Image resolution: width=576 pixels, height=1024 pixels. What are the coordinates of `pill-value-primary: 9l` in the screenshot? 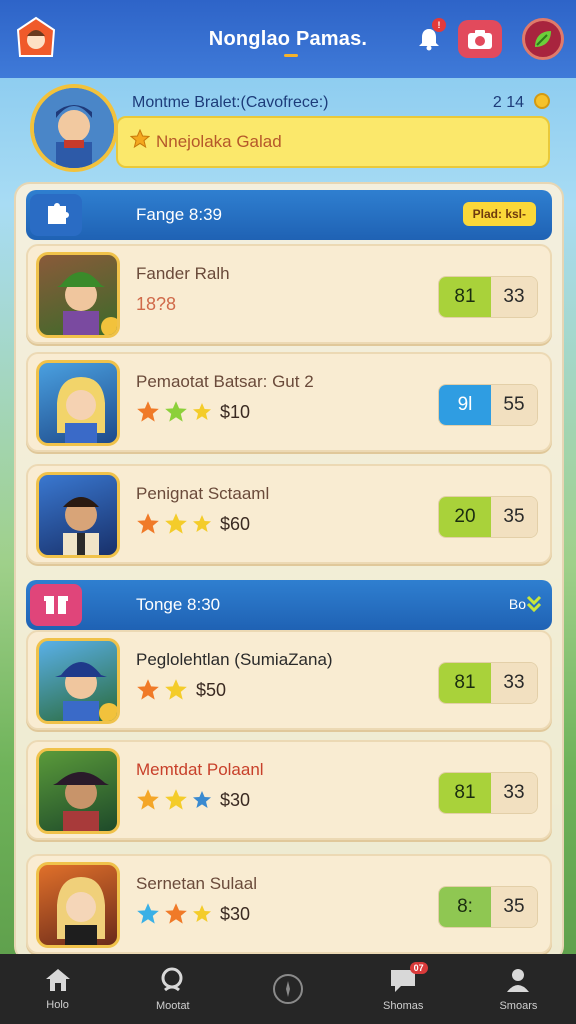 It's located at (465, 405).